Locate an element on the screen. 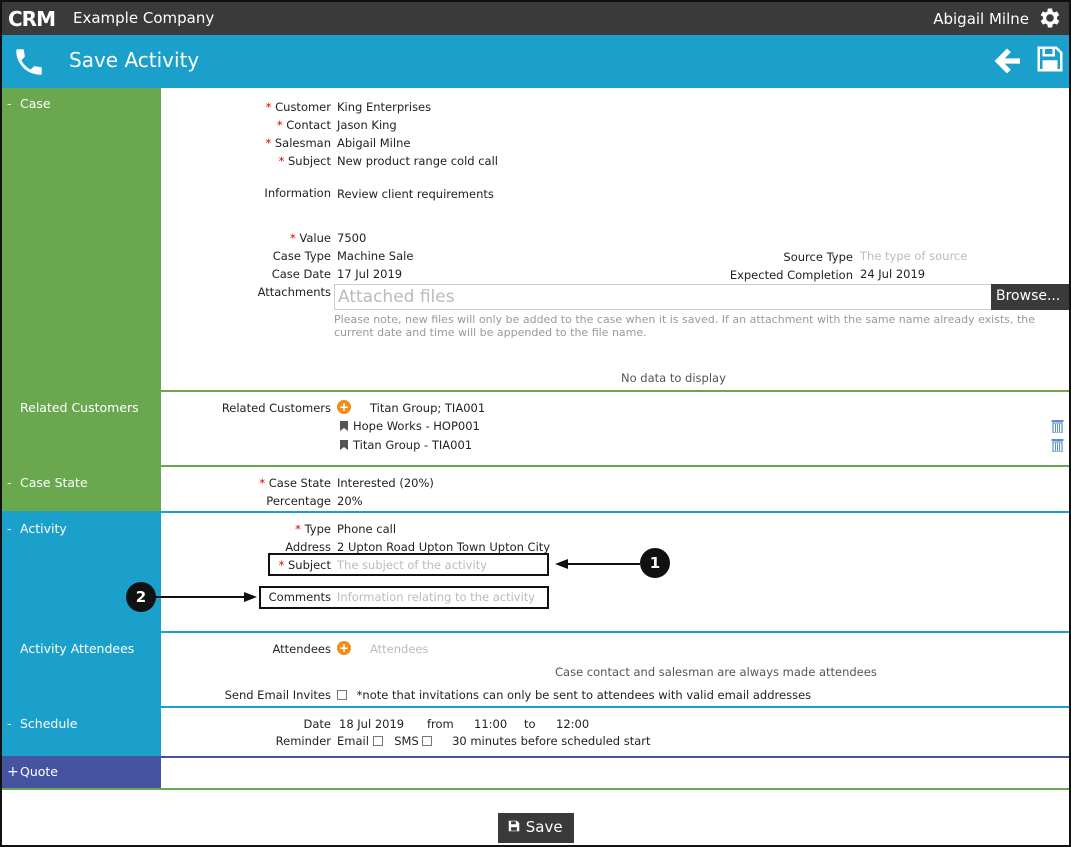 This screenshot has width=1071, height=847. sms-label: SMS is located at coordinates (406, 741).